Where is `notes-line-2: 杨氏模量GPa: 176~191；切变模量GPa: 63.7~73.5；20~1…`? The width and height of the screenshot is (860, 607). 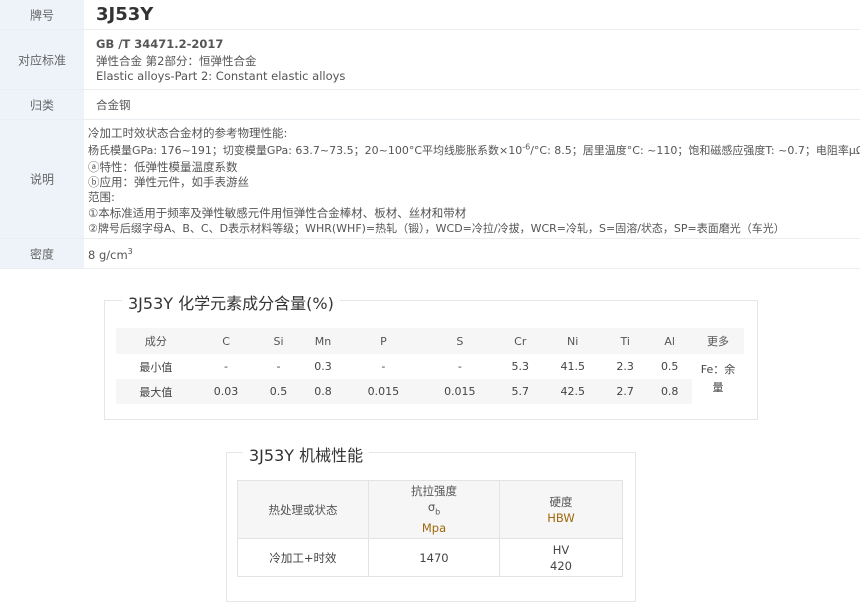 notes-line-2: 杨氏模量GPa: 176~191；切变模量GPa: 63.7~73.5；20~1… is located at coordinates (474, 150).